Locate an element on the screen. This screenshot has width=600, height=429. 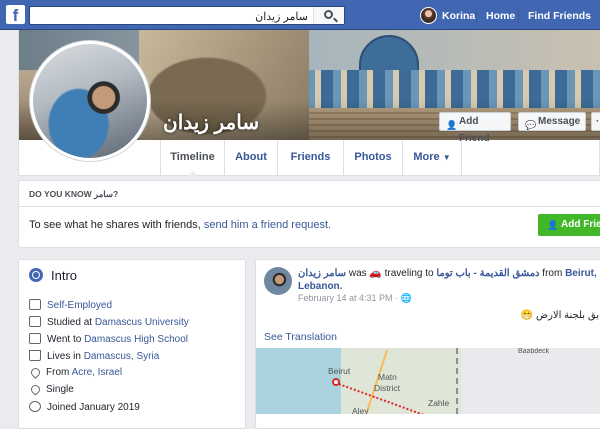
intro-relationship: Single is located at coordinates (51, 389).